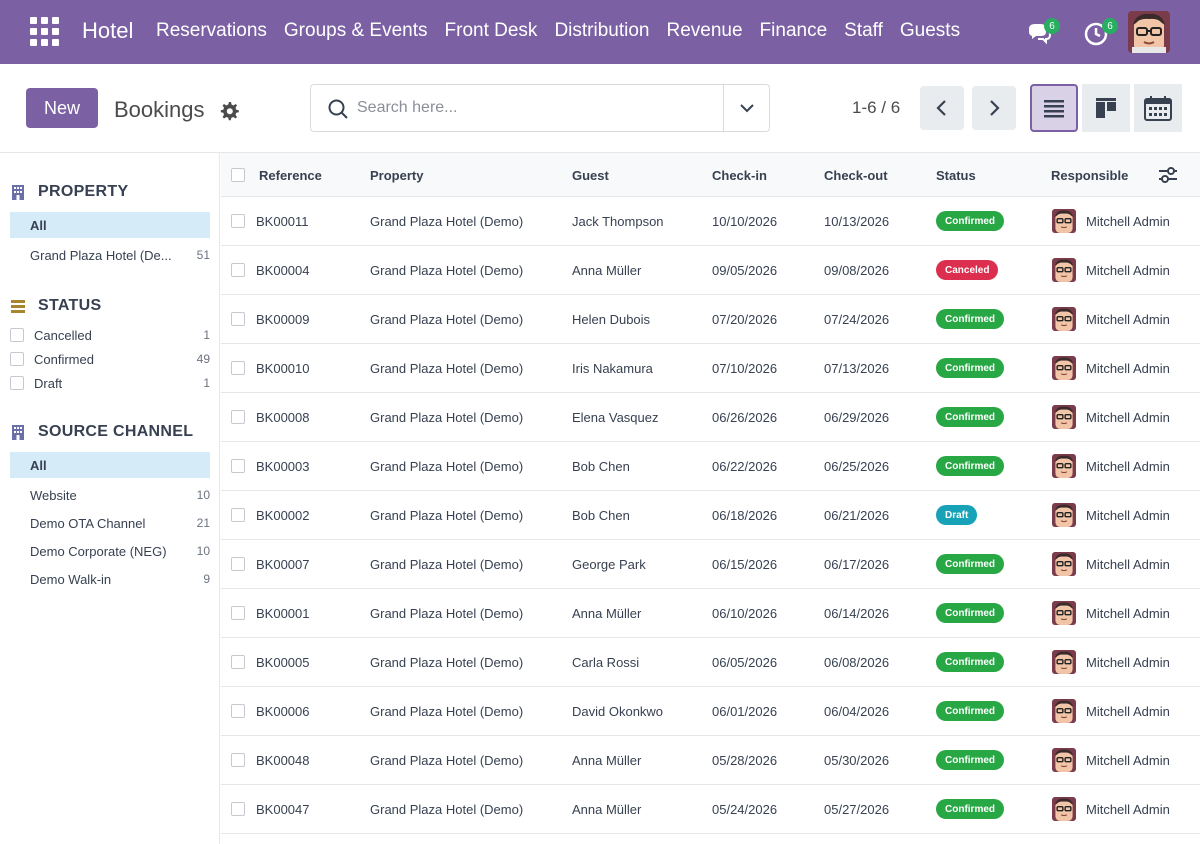  I want to click on cell-check-out: 06/29/2026, so click(857, 417).